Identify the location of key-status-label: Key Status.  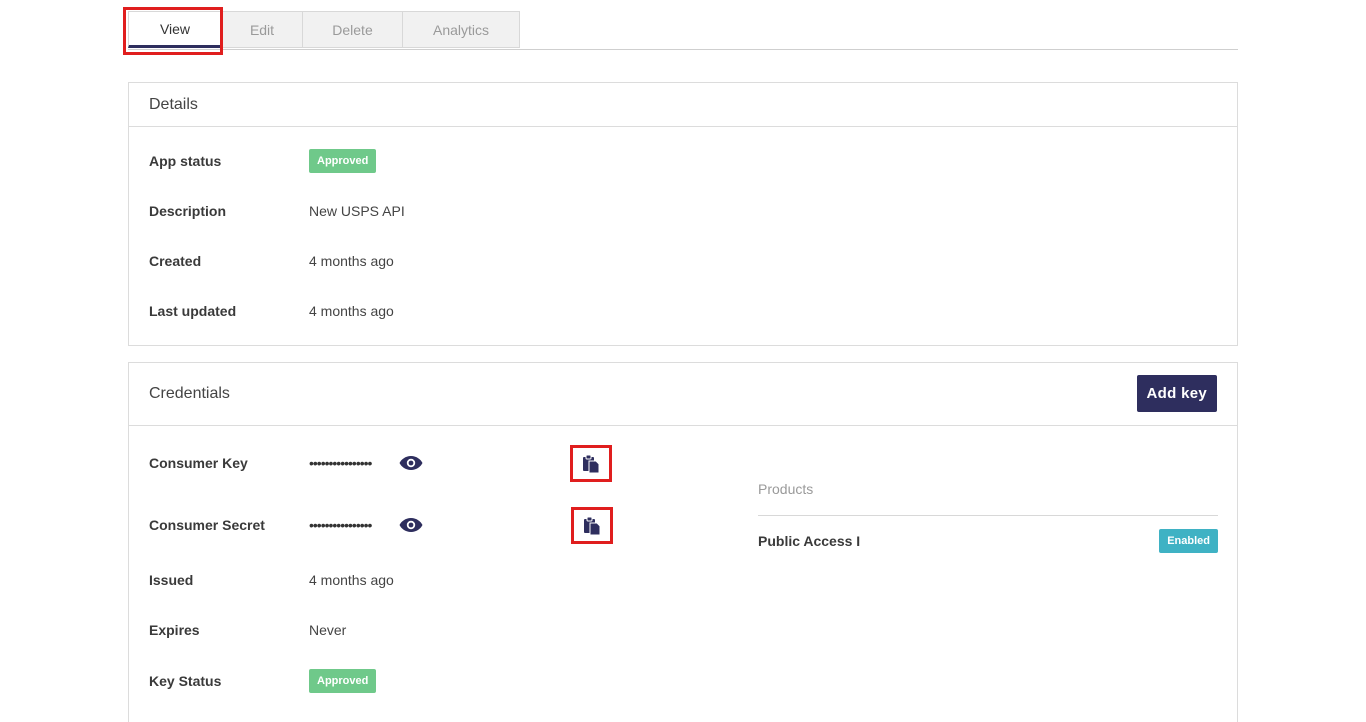
(185, 681).